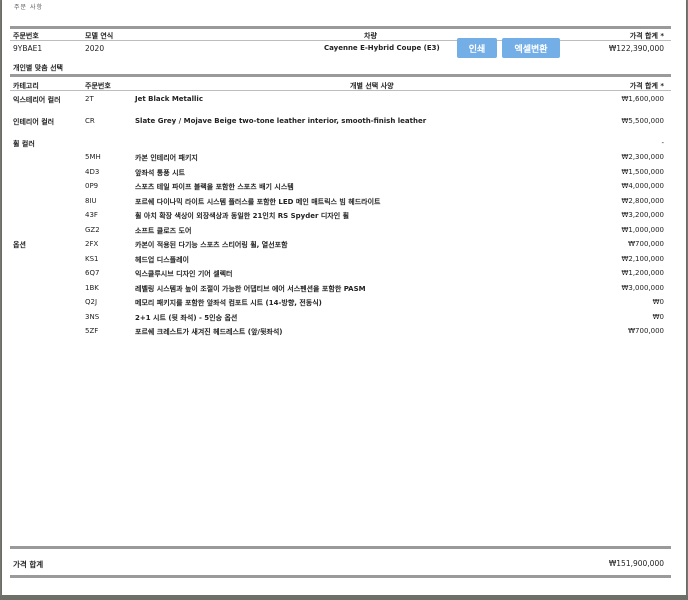  What do you see at coordinates (92, 259) in the screenshot?
I see `row-code: KS1` at bounding box center [92, 259].